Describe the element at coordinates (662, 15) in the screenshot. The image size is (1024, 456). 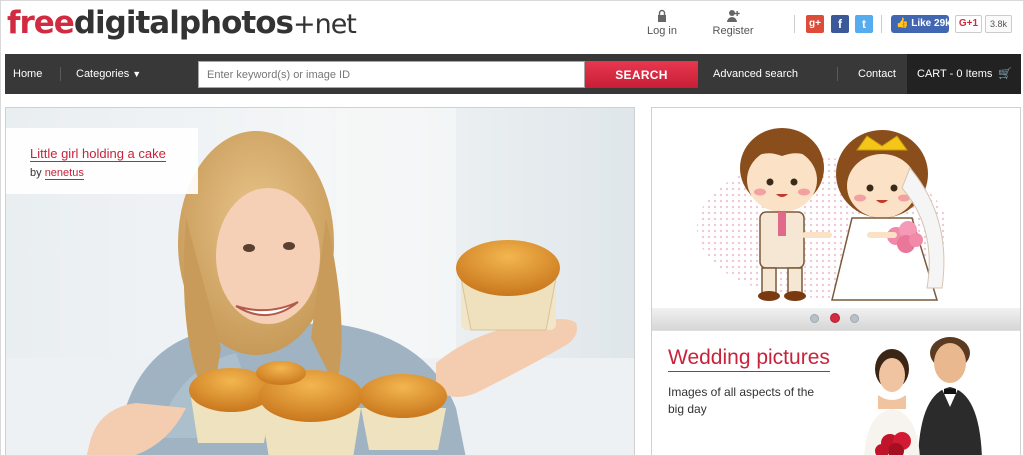
I see `padlock-icon` at that location.